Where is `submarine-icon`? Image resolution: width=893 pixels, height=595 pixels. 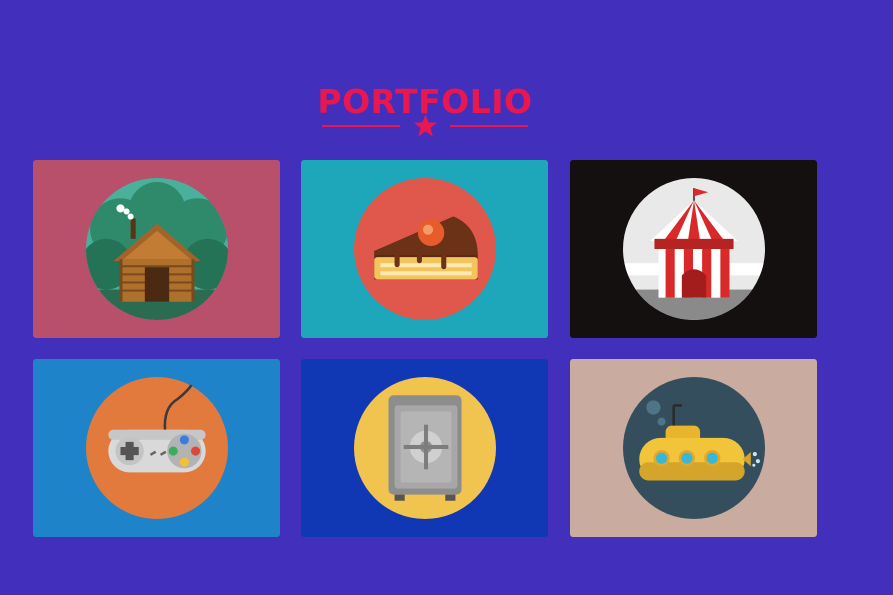
submarine-icon is located at coordinates (693, 448).